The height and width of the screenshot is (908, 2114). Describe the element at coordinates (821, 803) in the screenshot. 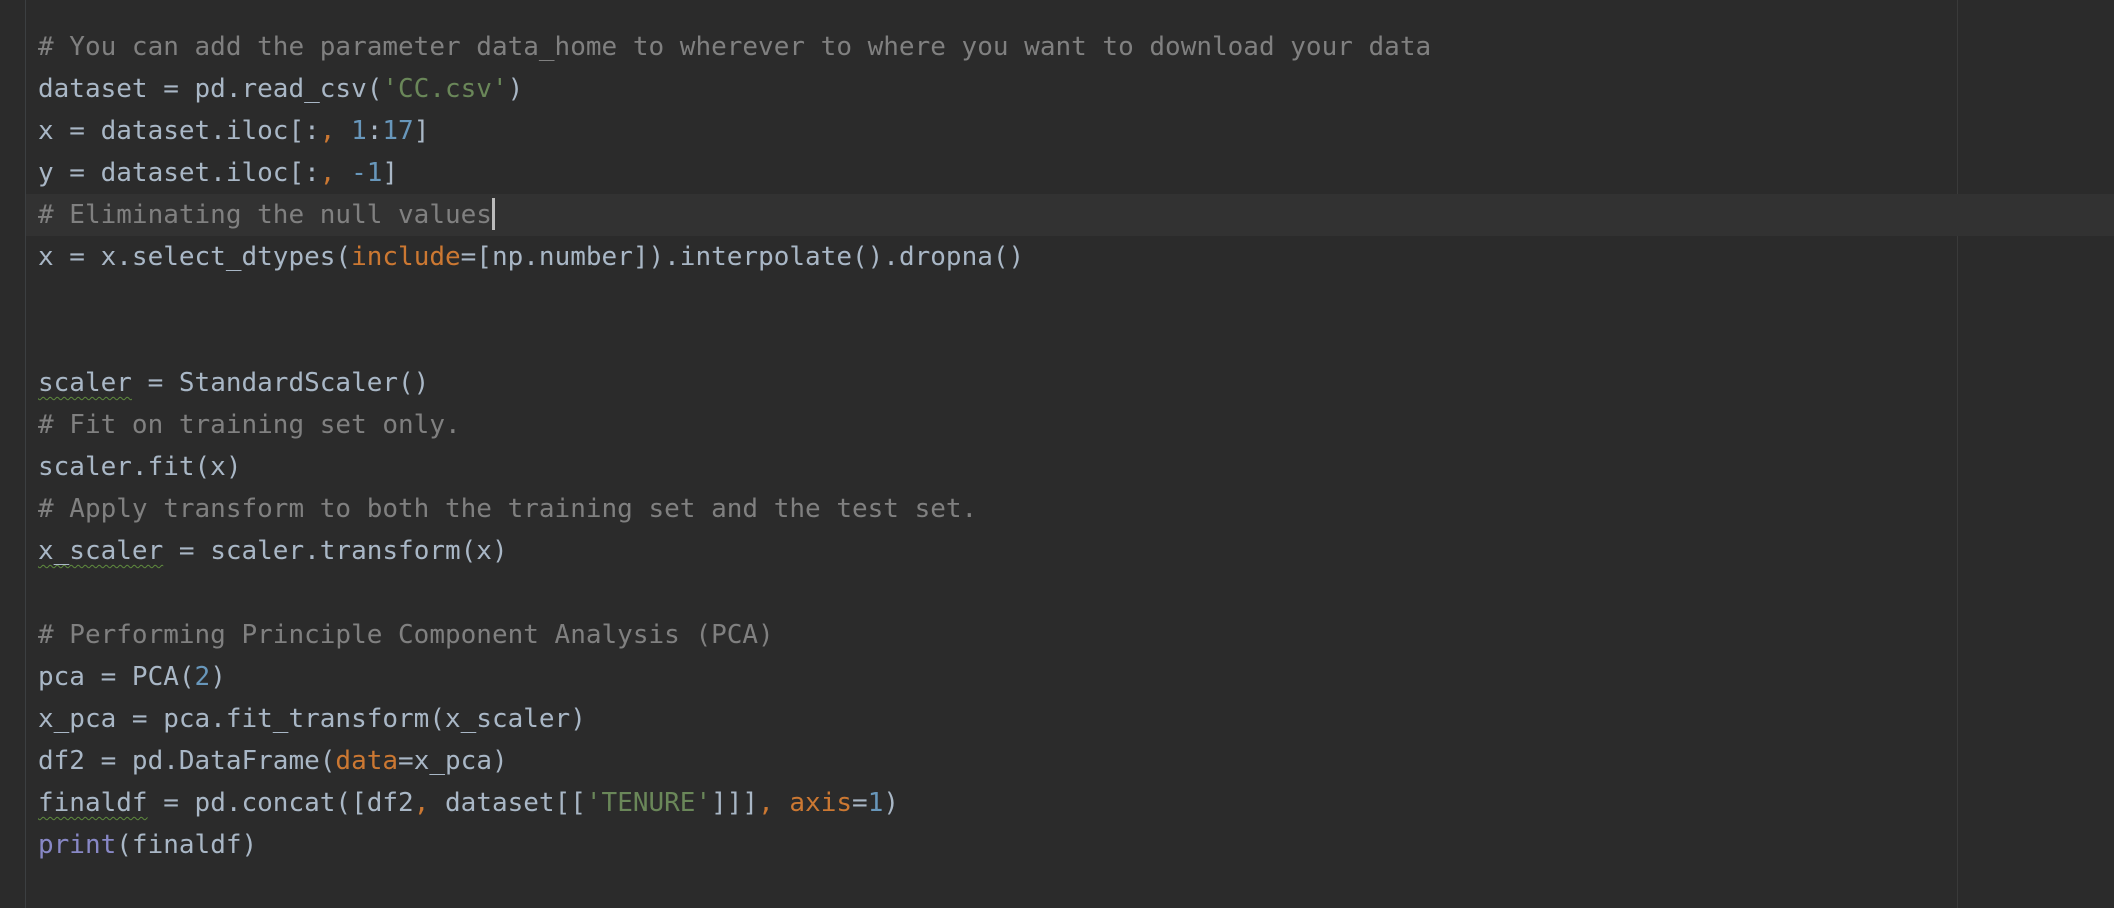

I see `code-token: axis` at that location.